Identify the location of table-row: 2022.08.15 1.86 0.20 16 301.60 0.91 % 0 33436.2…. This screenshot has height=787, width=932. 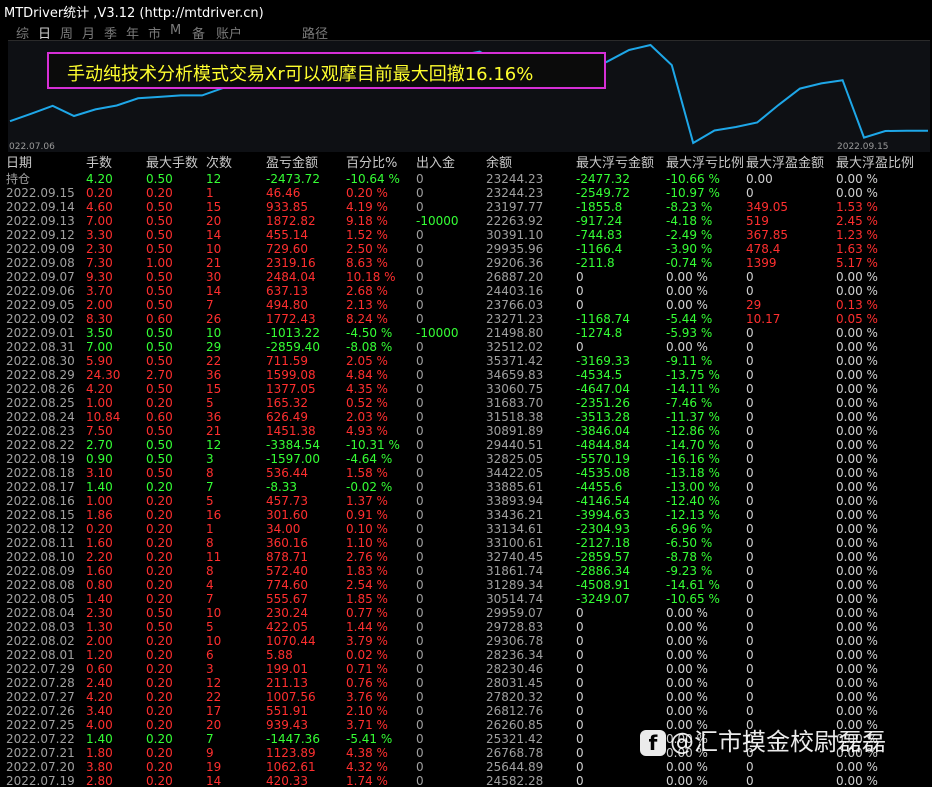
(466, 515).